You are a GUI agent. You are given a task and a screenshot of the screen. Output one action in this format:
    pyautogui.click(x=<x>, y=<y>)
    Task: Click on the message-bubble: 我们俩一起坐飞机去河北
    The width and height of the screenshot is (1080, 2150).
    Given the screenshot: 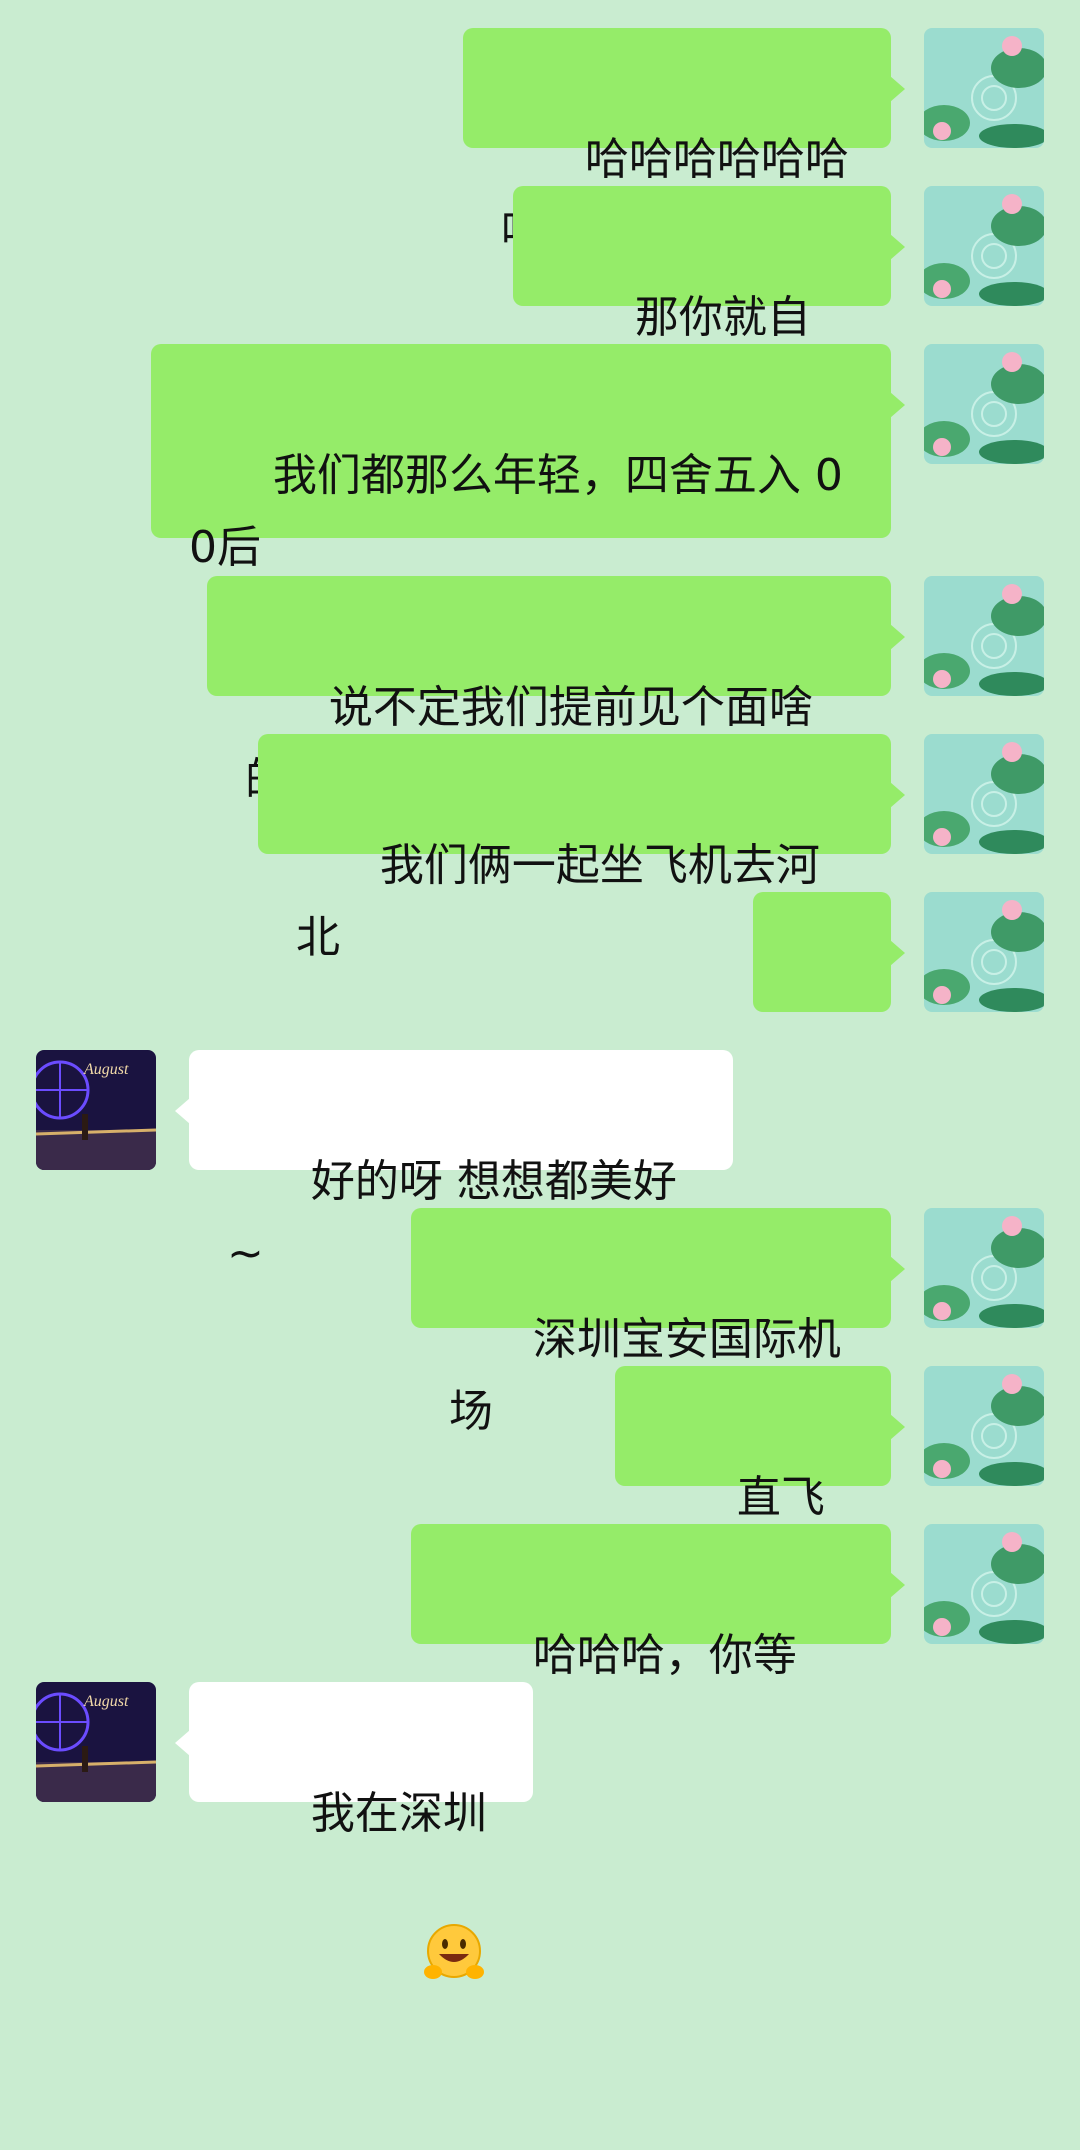 What is the action you would take?
    pyautogui.click(x=581, y=848)
    